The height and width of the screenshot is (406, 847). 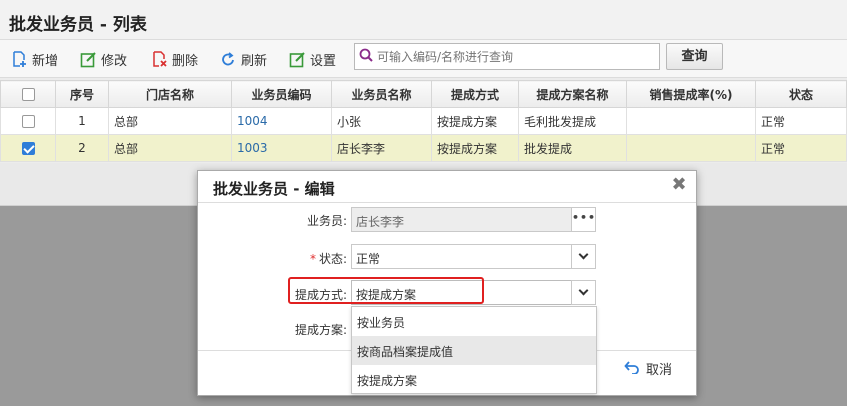 What do you see at coordinates (659, 370) in the screenshot?
I see `cancel-label: 取消` at bounding box center [659, 370].